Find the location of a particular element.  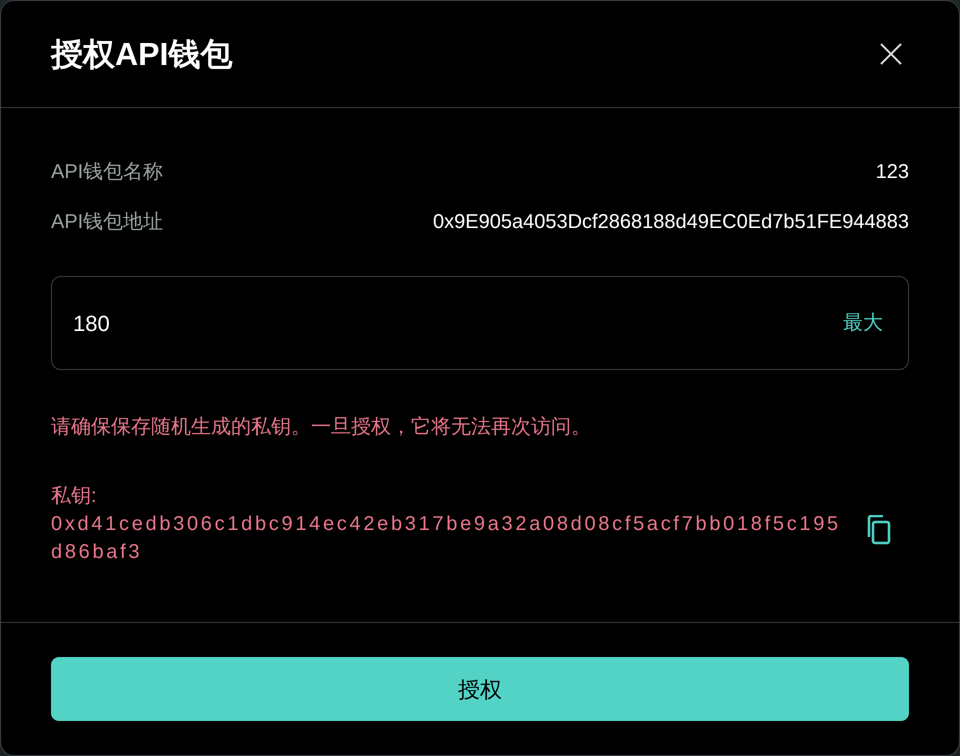

private-key-label: 私钥: is located at coordinates (74, 496).